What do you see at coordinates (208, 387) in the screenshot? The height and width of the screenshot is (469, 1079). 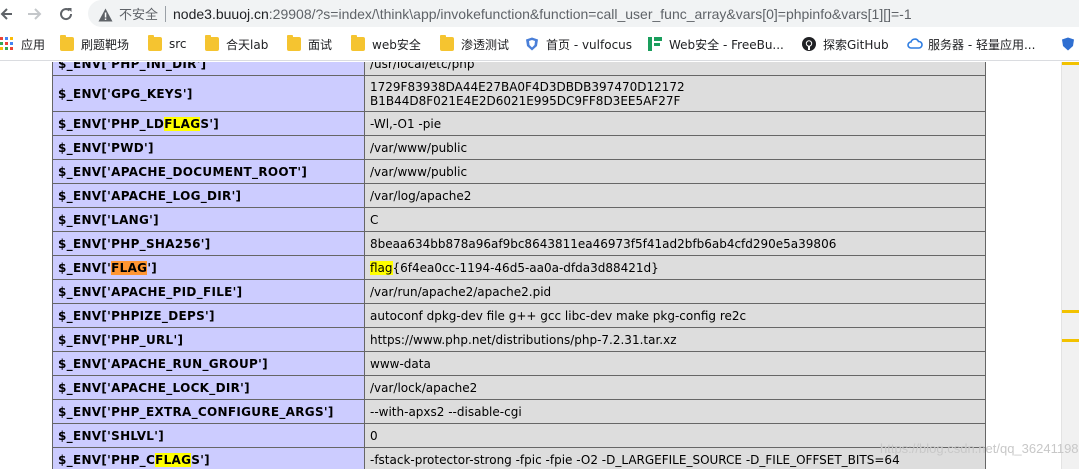 I see `env-key: $_ENV['APACHE_LOCK_DIR']` at bounding box center [208, 387].